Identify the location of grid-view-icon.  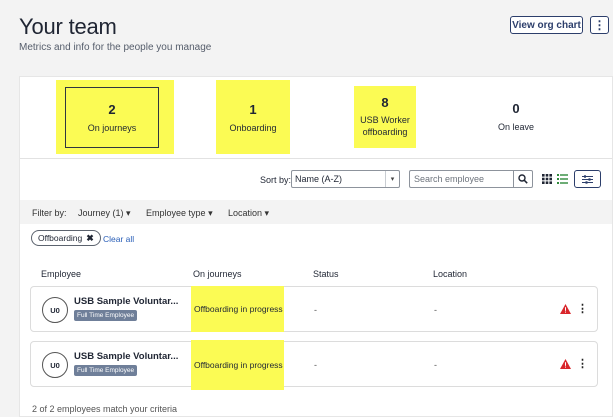
(547, 179).